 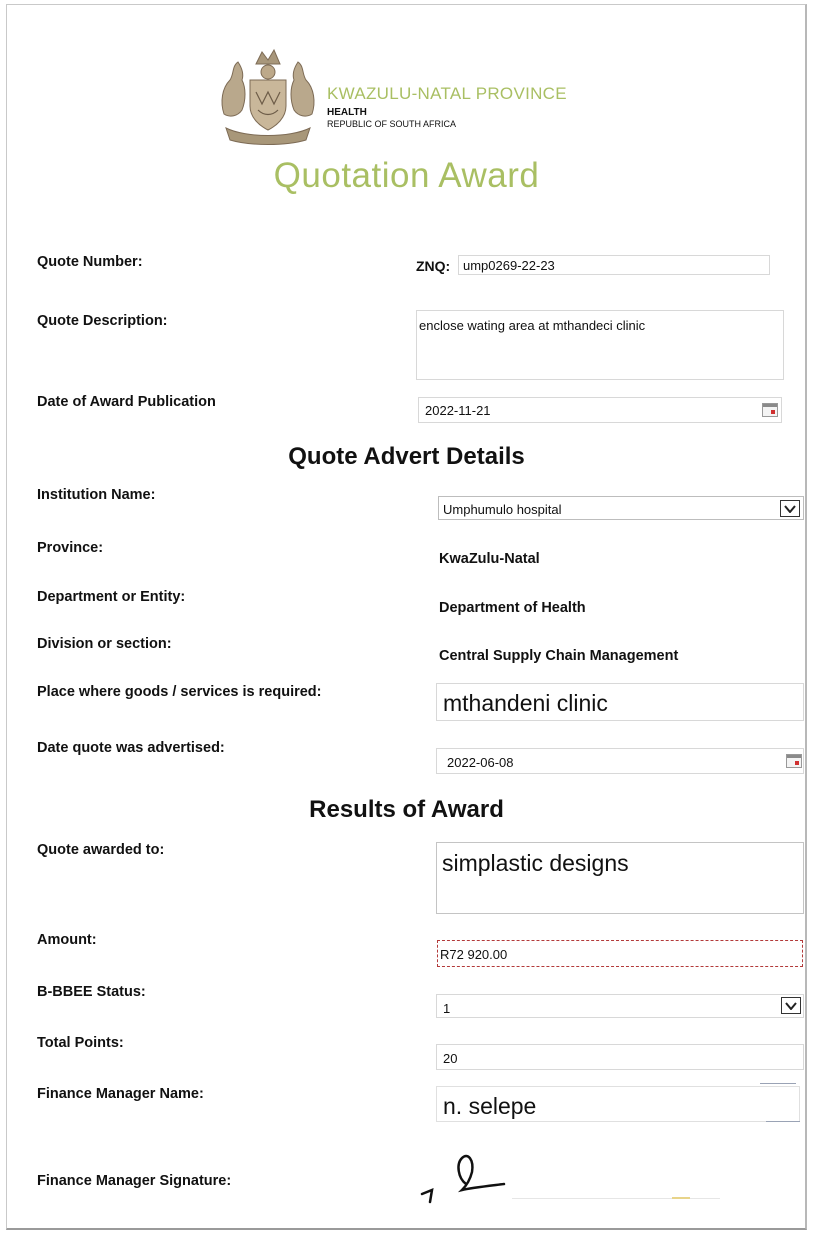 I want to click on award-publication-label: Date of Award Publication, so click(x=126, y=402).